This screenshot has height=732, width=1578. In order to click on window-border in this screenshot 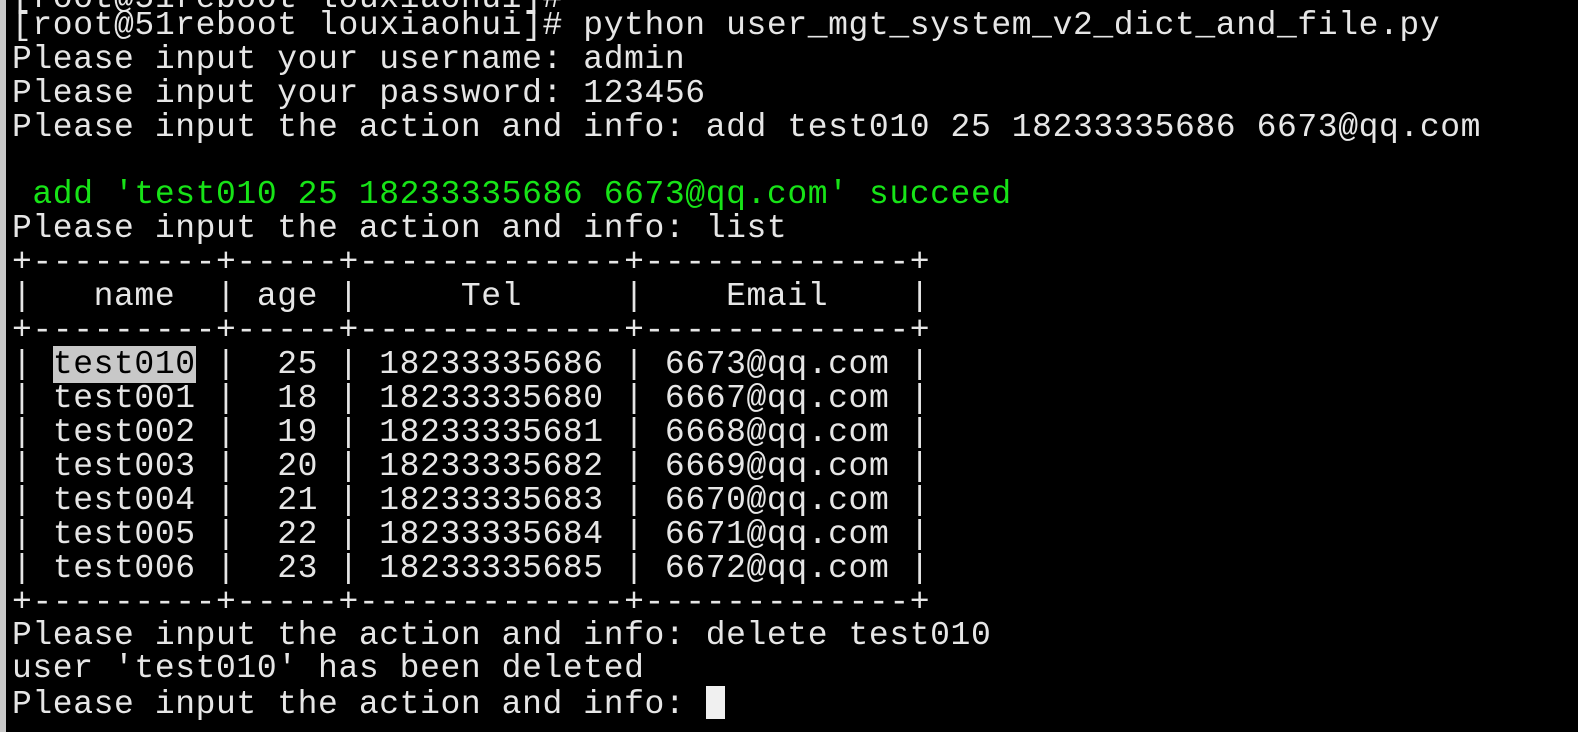, I will do `click(3, 366)`.